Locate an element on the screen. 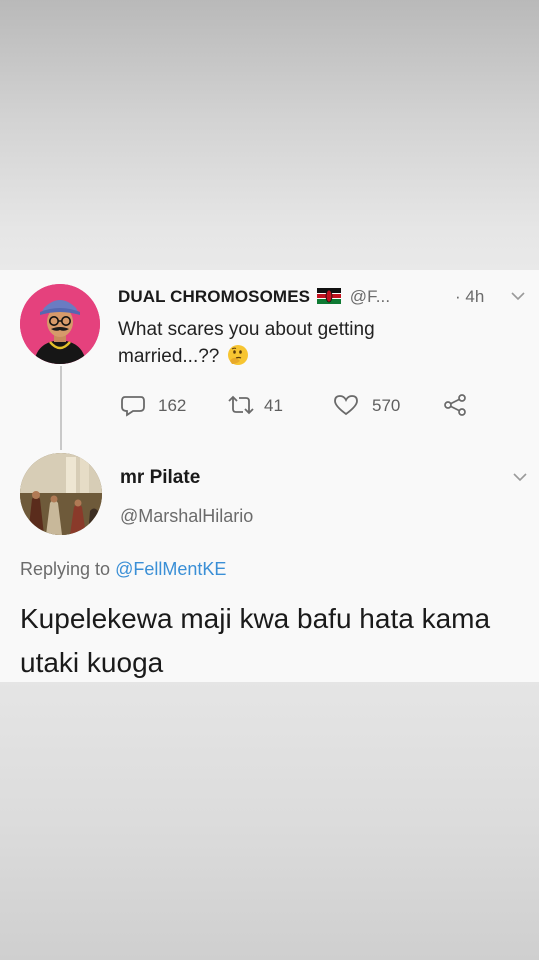 The image size is (539, 960). replying-to: Replying to @FellMentKE is located at coordinates (123, 569).